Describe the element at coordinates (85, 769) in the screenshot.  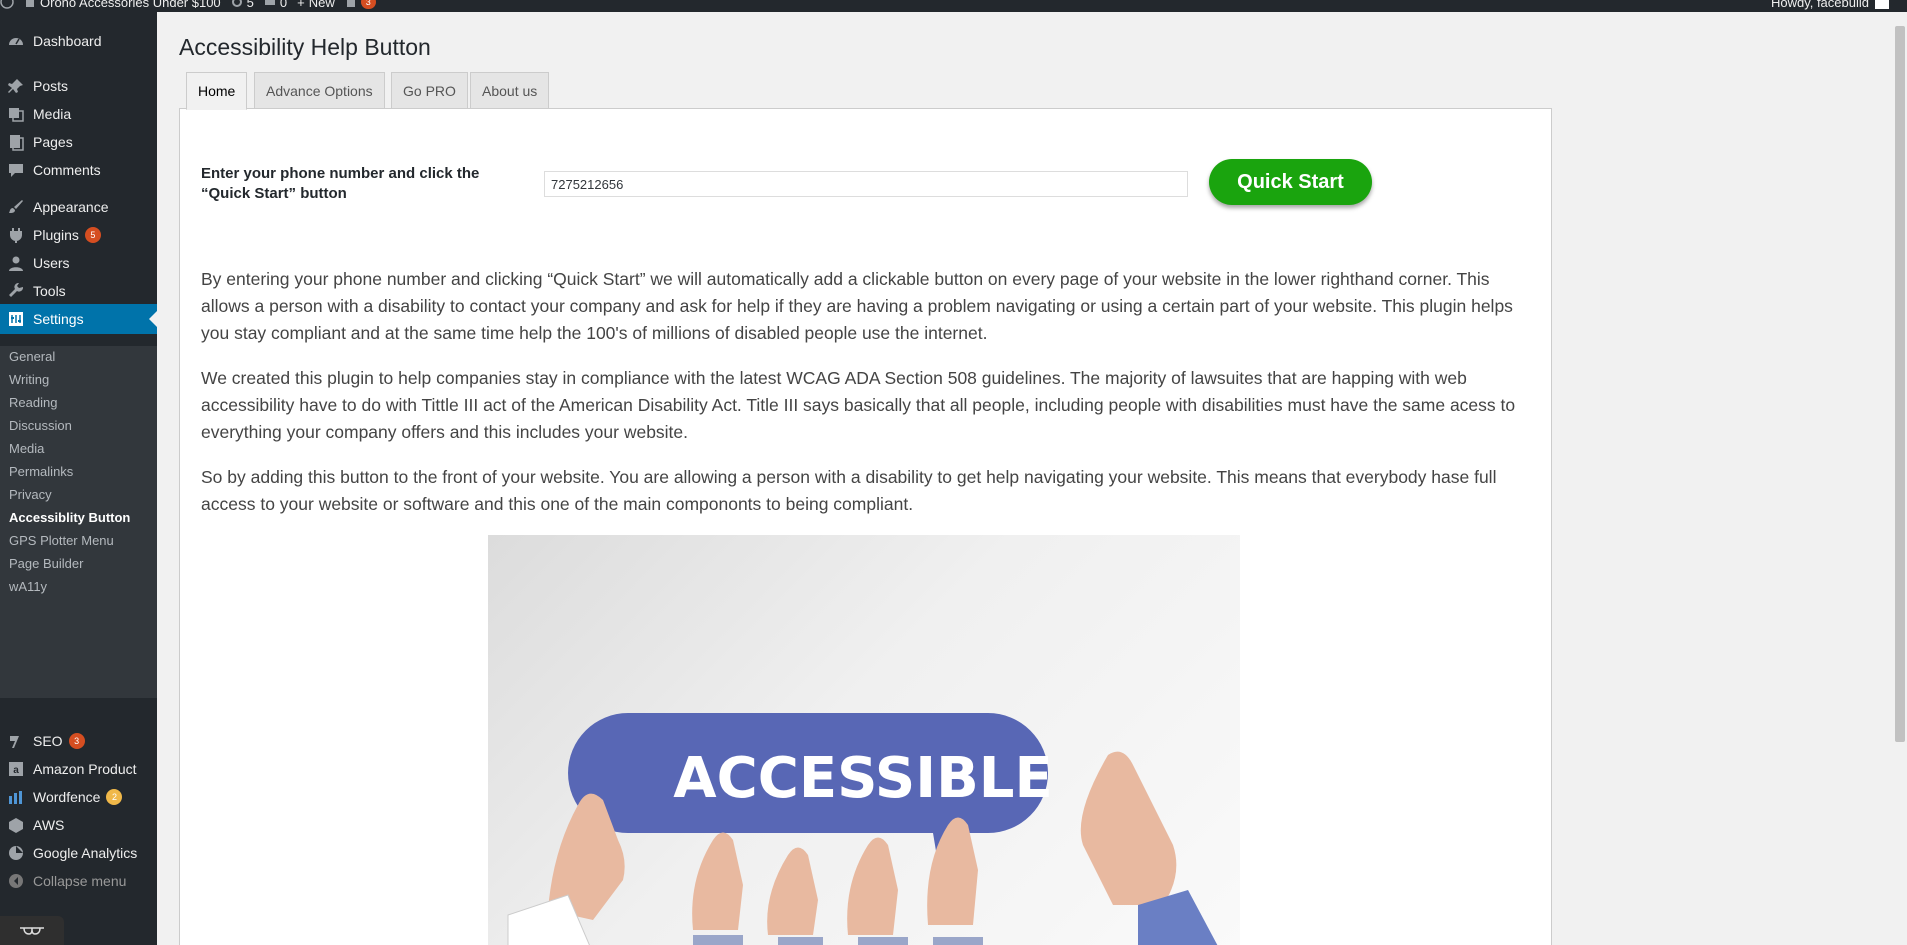
I see `menu-label: Amazon Product` at that location.